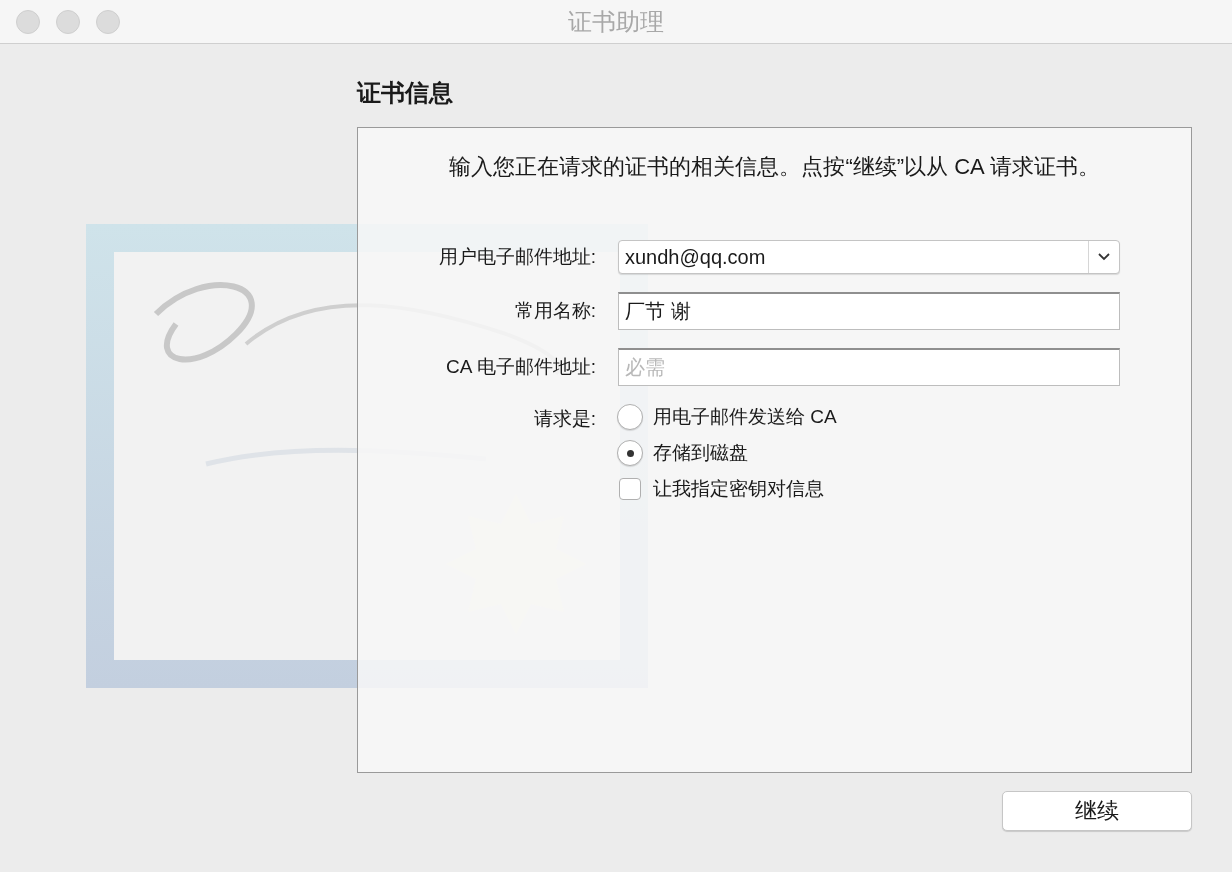 The image size is (1232, 872). Describe the element at coordinates (564, 419) in the screenshot. I see `field-label: 请求是:` at that location.